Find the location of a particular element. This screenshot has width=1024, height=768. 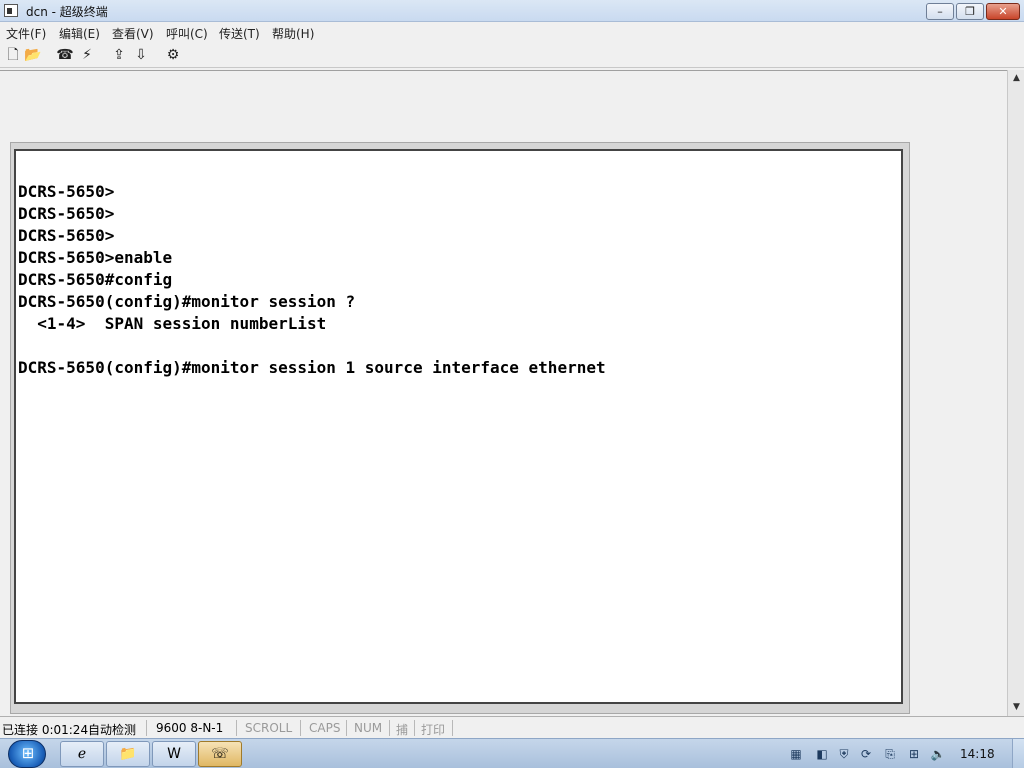

terminal-line: DCRS-5650(config)#monitor session ? is located at coordinates (187, 301).